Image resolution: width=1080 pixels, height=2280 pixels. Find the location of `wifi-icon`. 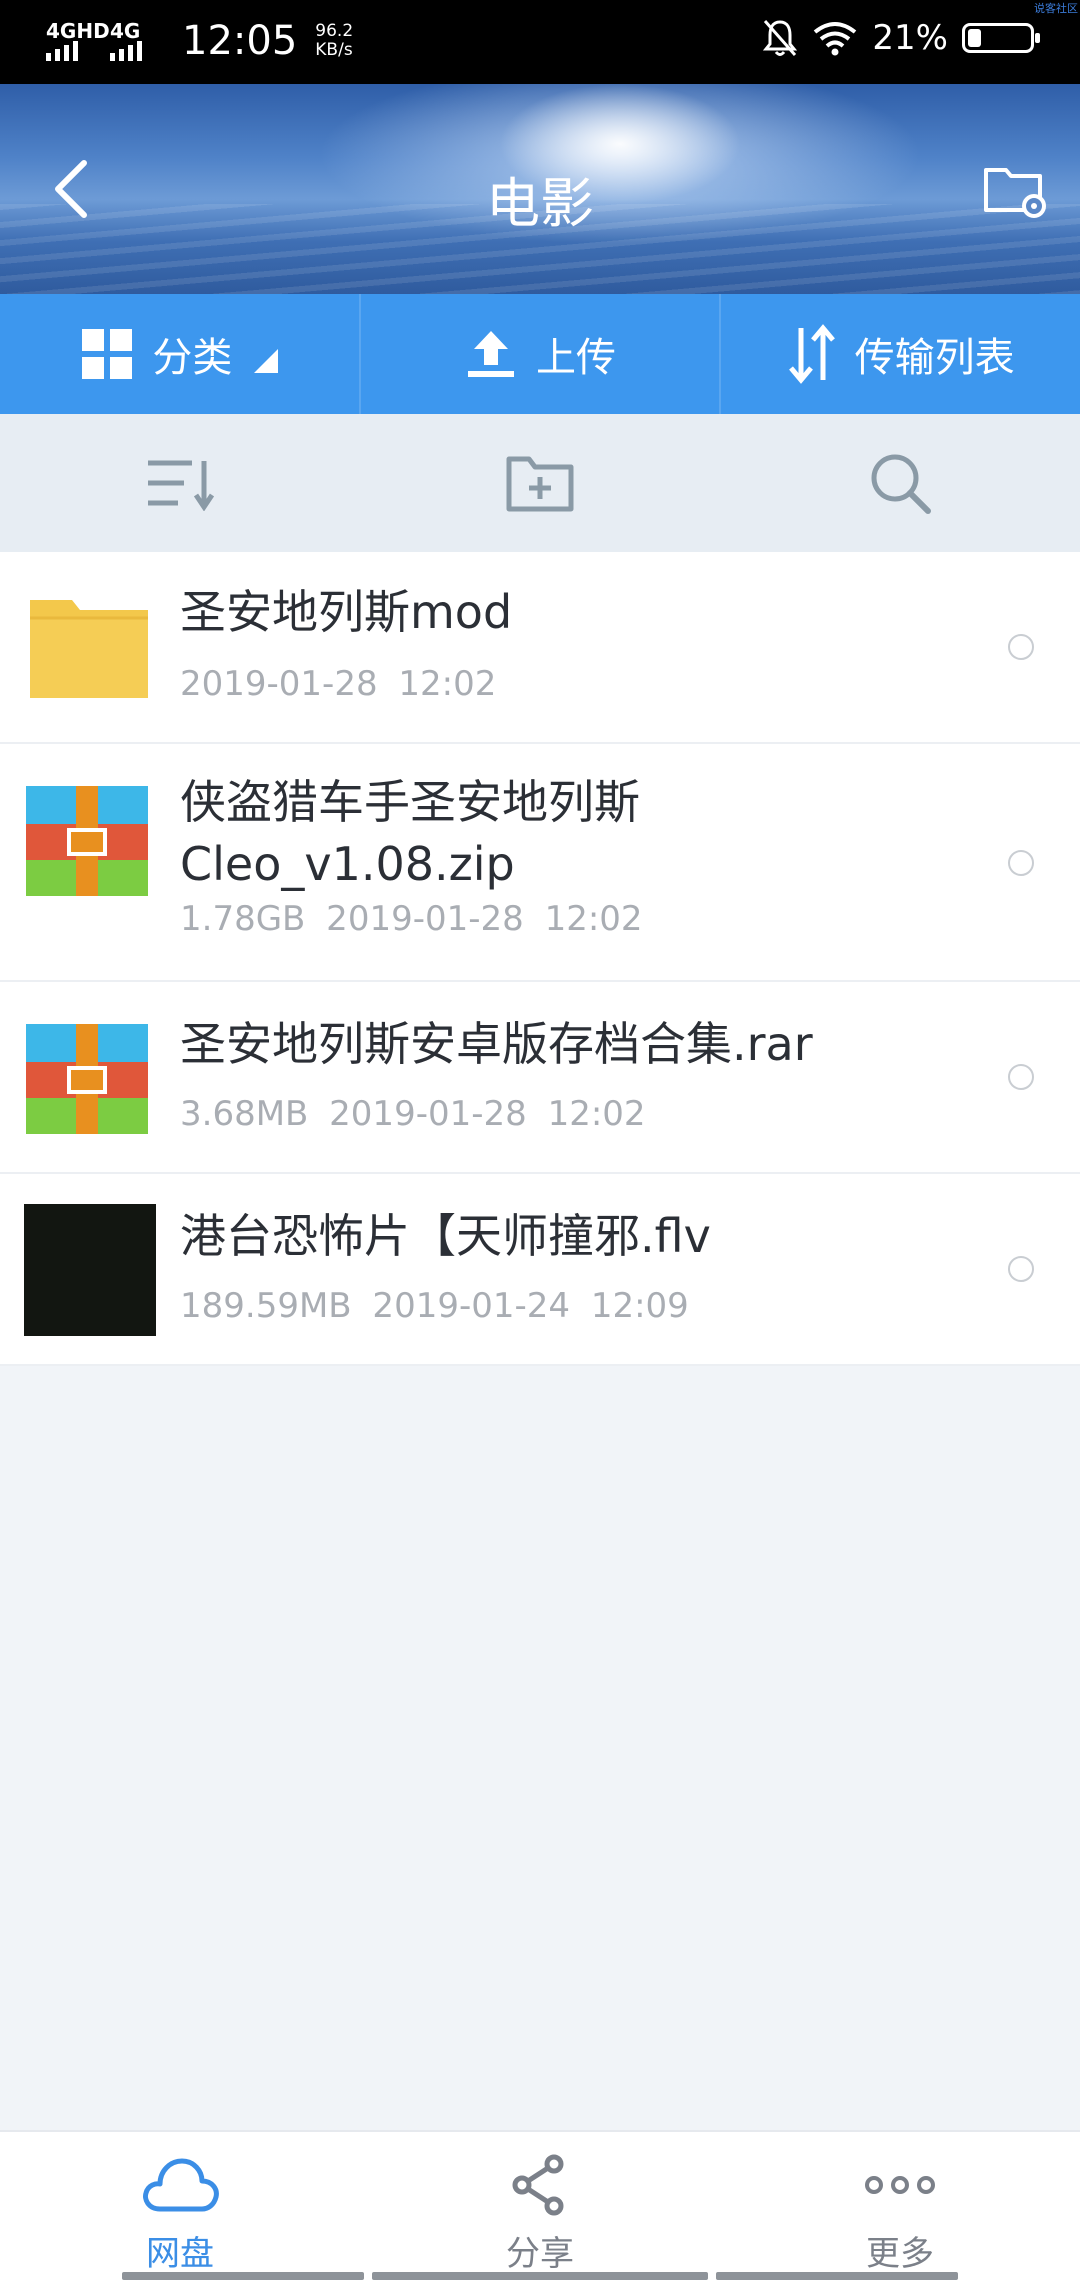

wifi-icon is located at coordinates (835, 39).